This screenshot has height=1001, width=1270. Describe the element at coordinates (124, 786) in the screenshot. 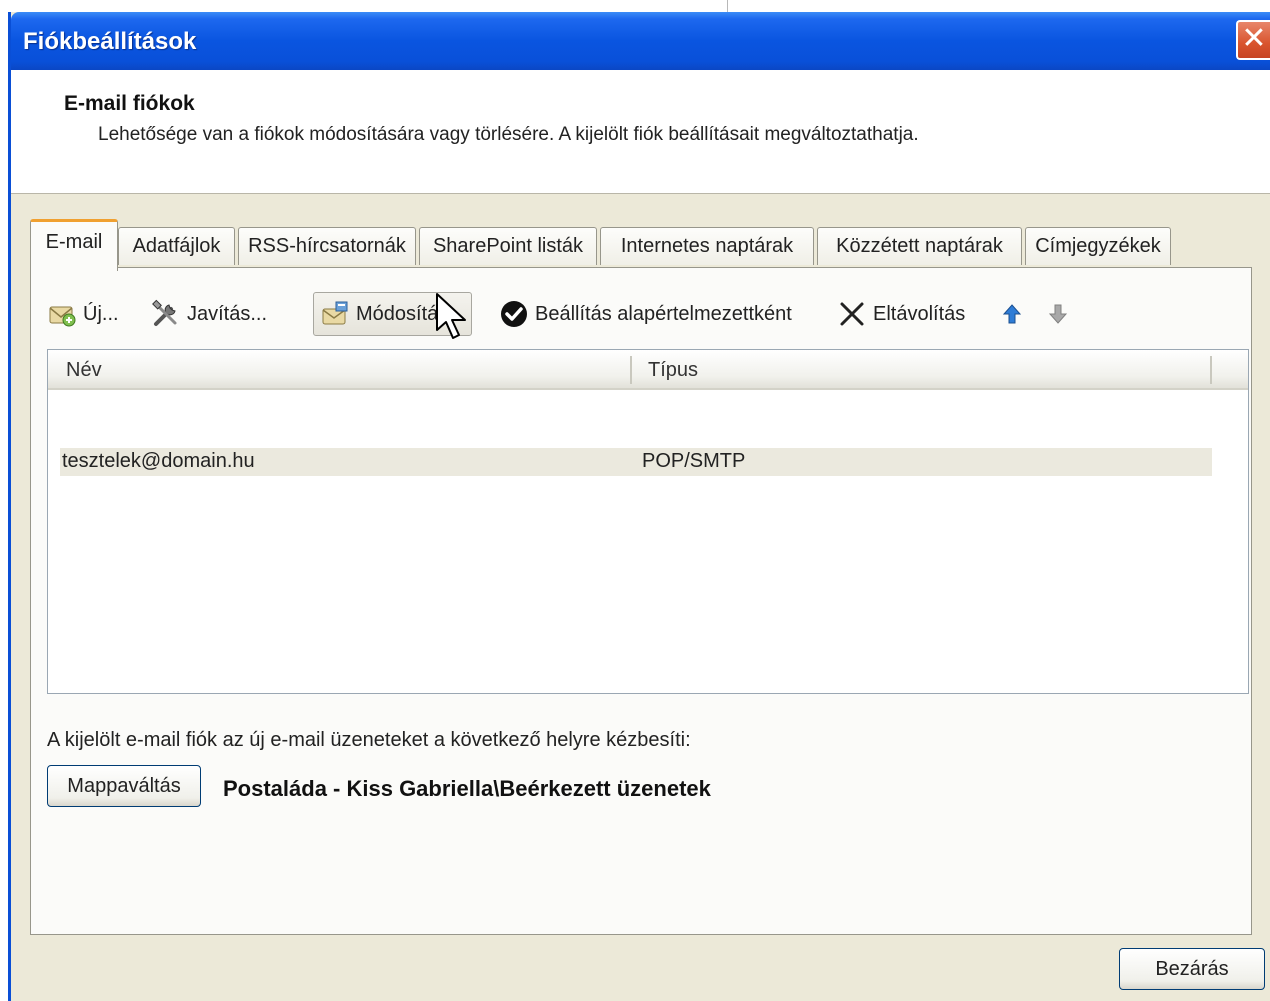

I see `change-folder-button: Mappaváltás` at that location.